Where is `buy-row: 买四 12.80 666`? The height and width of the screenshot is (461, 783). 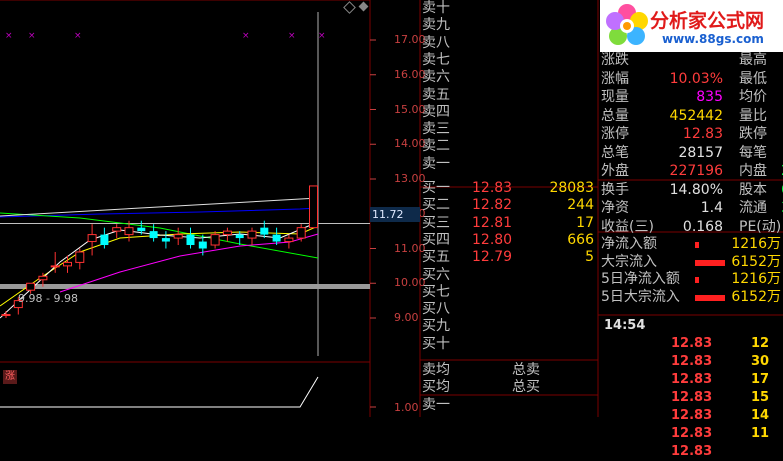
buy-row: 买四 12.80 666 is located at coordinates (510, 240).